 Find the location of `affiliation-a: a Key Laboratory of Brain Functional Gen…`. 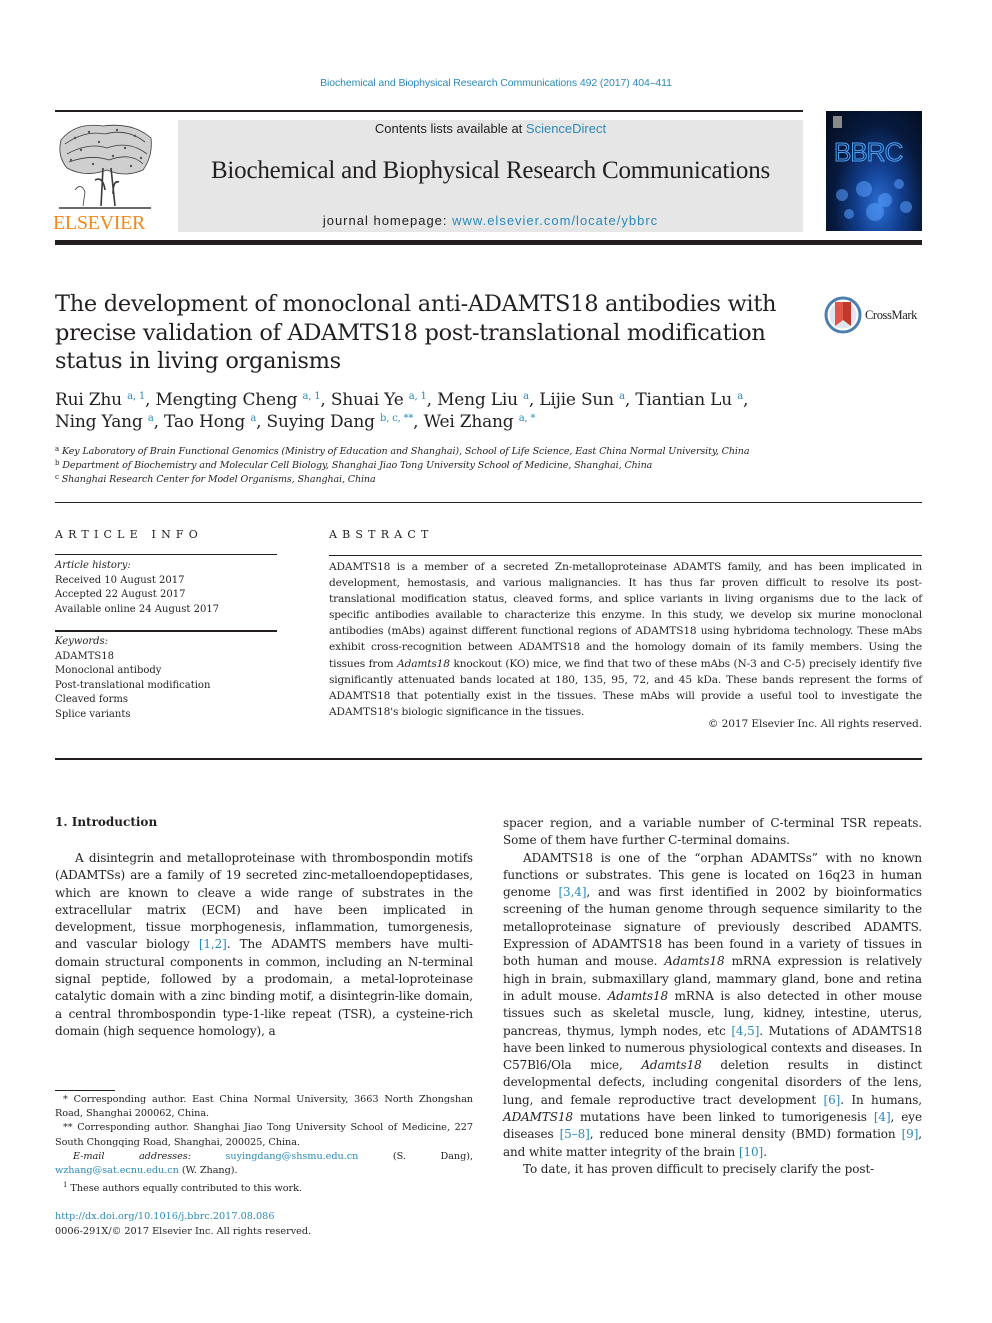

affiliation-a: a Key Laboratory of Brain Functional Gen… is located at coordinates (402, 451).